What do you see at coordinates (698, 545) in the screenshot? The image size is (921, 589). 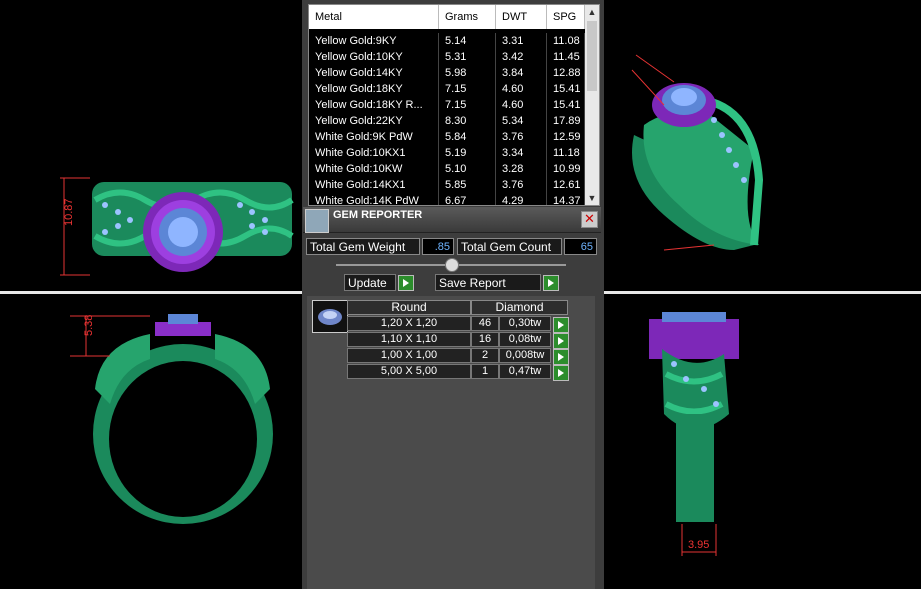 I see `side-view-dimension: 3.95` at bounding box center [698, 545].